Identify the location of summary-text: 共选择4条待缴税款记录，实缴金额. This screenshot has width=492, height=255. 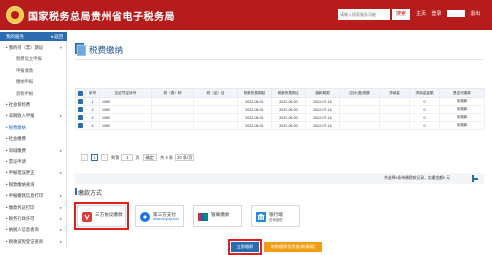
(414, 178).